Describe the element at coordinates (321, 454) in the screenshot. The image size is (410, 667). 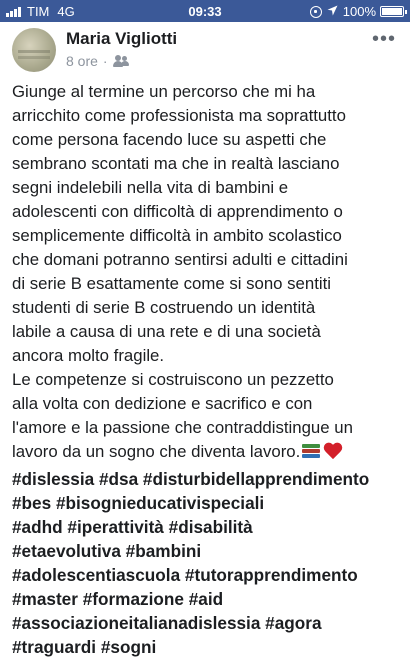
I see `emoji-group` at that location.